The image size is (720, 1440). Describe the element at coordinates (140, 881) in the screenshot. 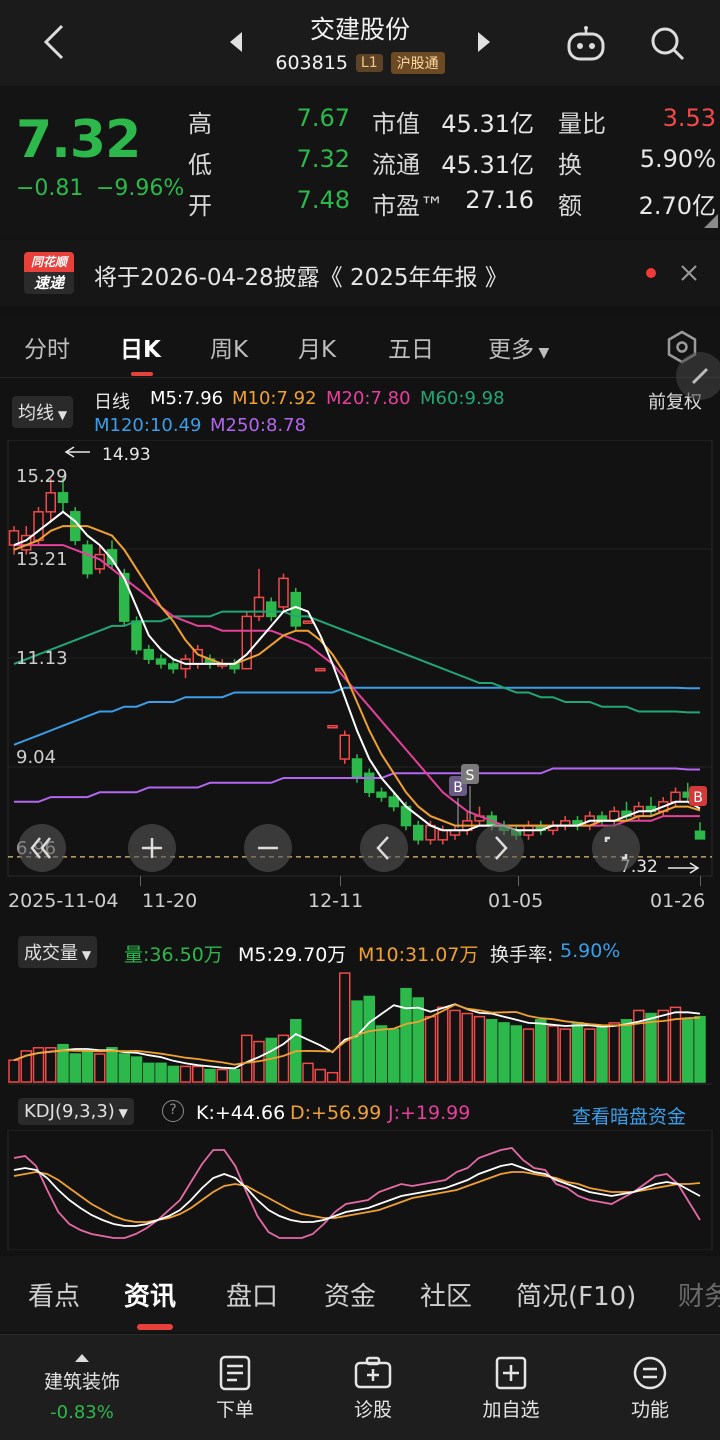

I see `x-tick-mark` at that location.